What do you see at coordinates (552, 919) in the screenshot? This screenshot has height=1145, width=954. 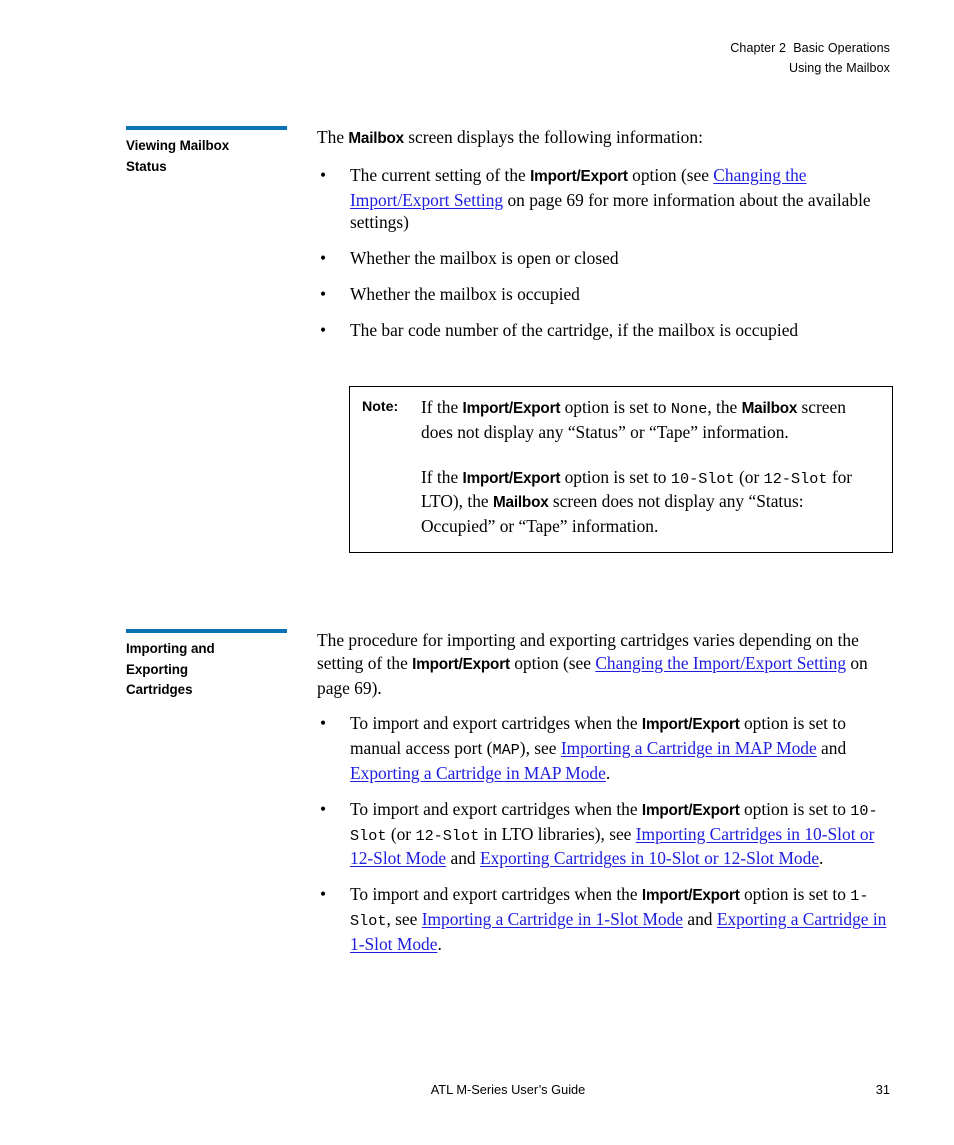 I see `link-importing-cartridge-1-slot-mode: Importing a Cartridge in 1-Slot Mode` at bounding box center [552, 919].